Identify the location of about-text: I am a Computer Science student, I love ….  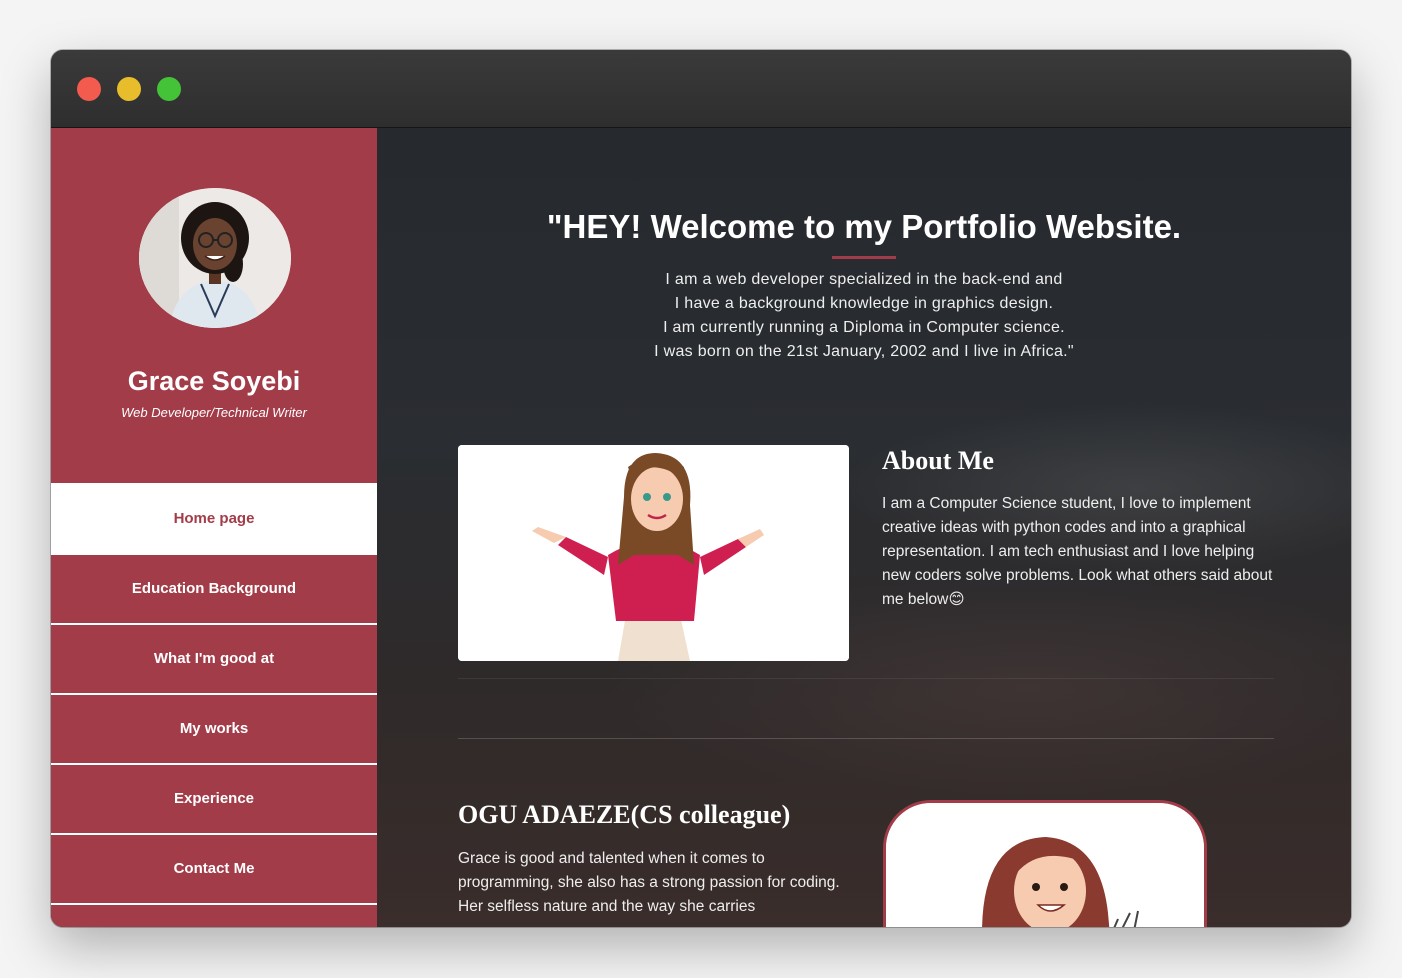
(1077, 551).